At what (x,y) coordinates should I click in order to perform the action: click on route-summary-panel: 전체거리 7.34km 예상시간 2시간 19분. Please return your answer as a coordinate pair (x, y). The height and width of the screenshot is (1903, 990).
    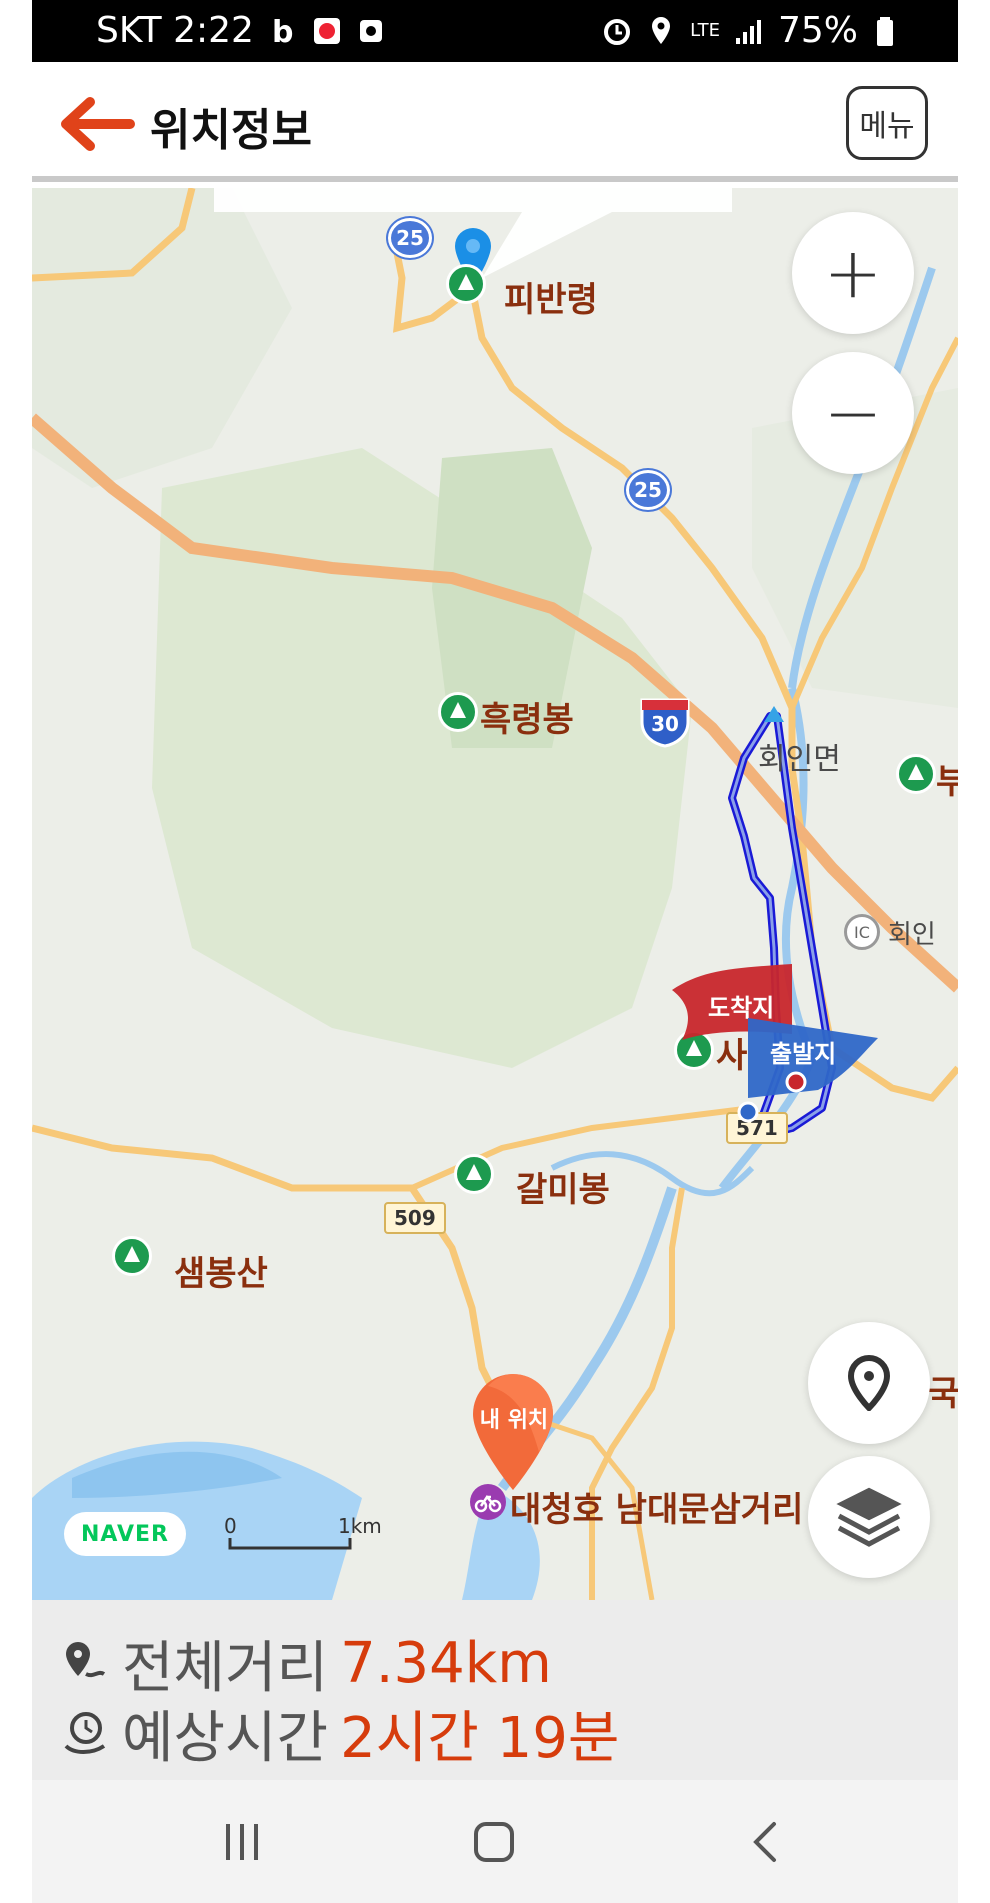
    Looking at the image, I should click on (495, 1690).